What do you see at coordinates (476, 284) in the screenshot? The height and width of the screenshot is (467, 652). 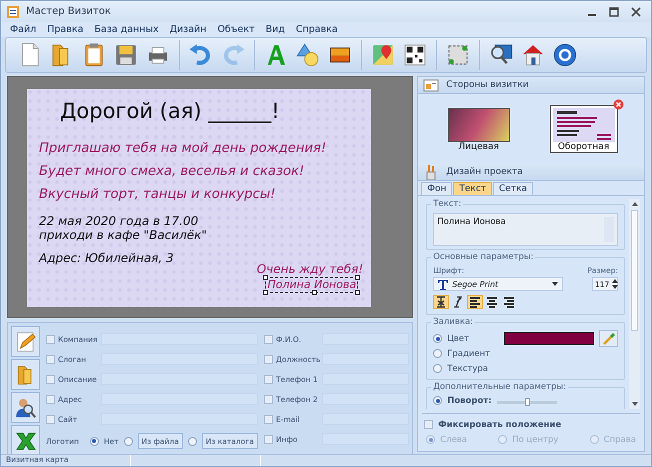 I see `font-name: Segoe Print` at bounding box center [476, 284].